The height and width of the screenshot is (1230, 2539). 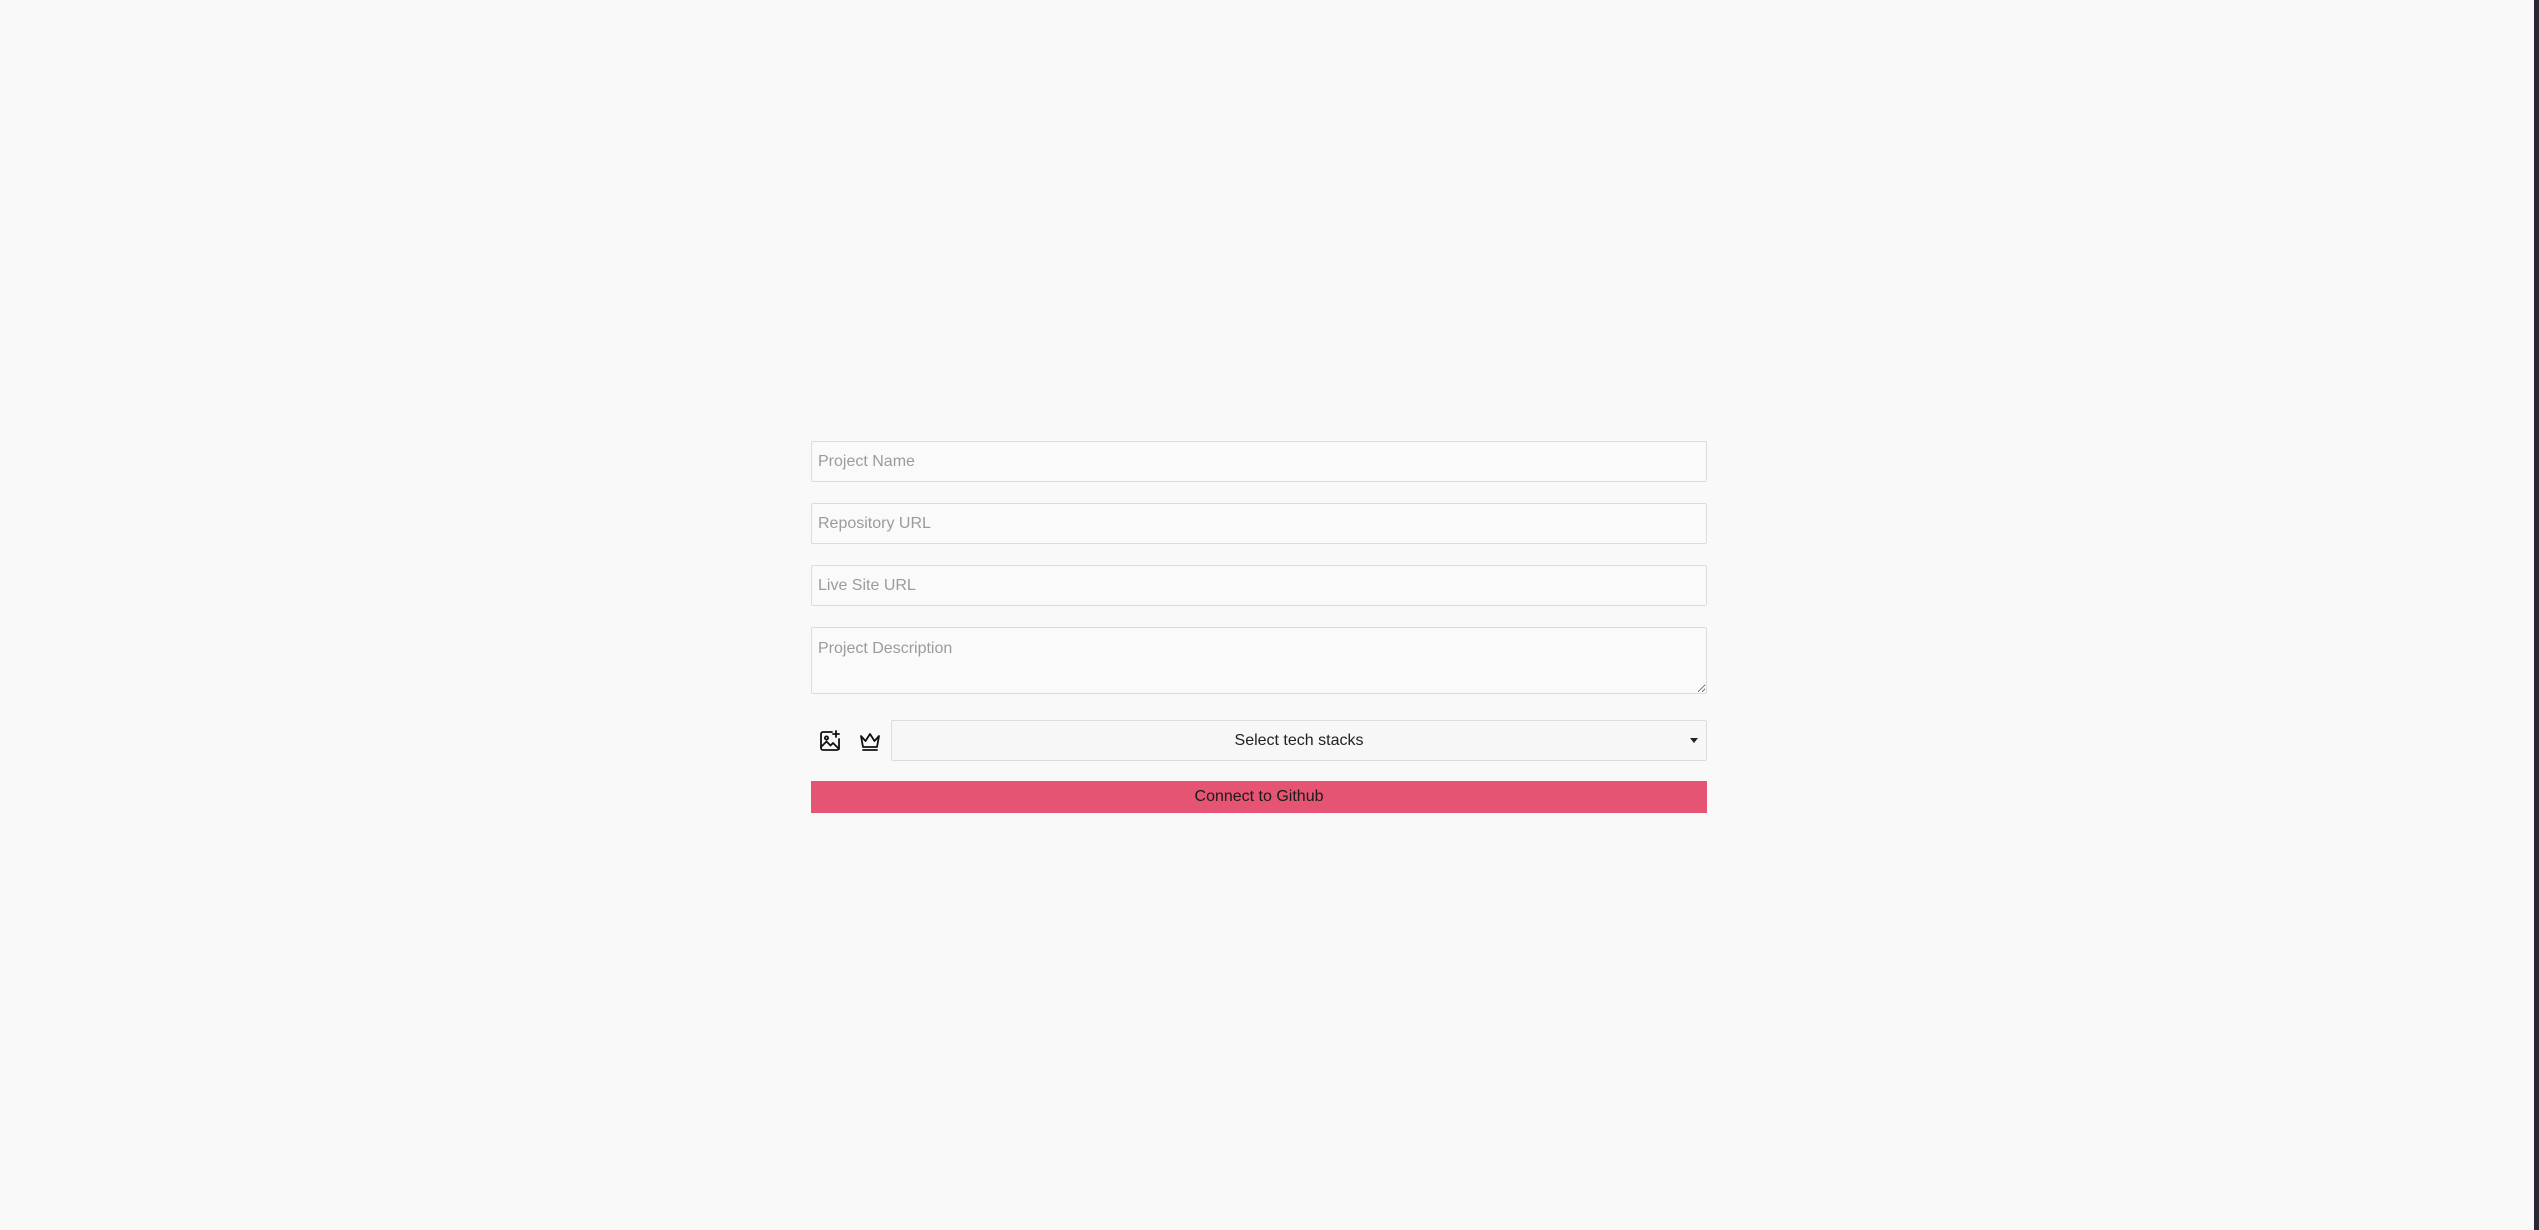 What do you see at coordinates (1694, 740) in the screenshot?
I see `chevron-down-icon` at bounding box center [1694, 740].